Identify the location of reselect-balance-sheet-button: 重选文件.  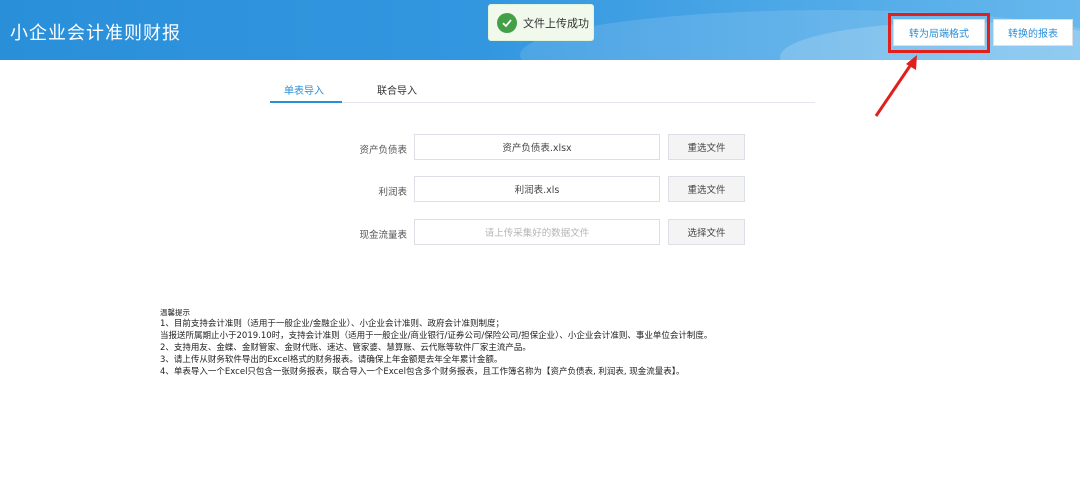
(706, 147).